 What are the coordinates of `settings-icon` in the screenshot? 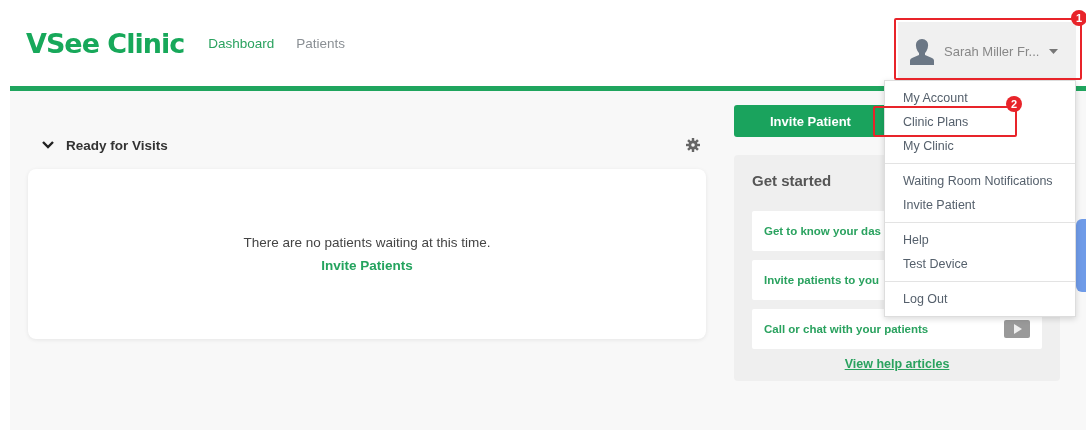 It's located at (693, 145).